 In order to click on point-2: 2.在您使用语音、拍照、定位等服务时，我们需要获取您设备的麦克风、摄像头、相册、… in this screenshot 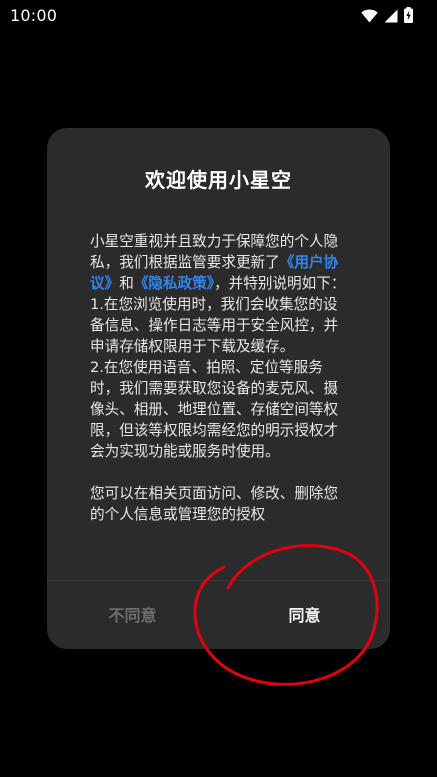, I will do `click(214, 409)`.